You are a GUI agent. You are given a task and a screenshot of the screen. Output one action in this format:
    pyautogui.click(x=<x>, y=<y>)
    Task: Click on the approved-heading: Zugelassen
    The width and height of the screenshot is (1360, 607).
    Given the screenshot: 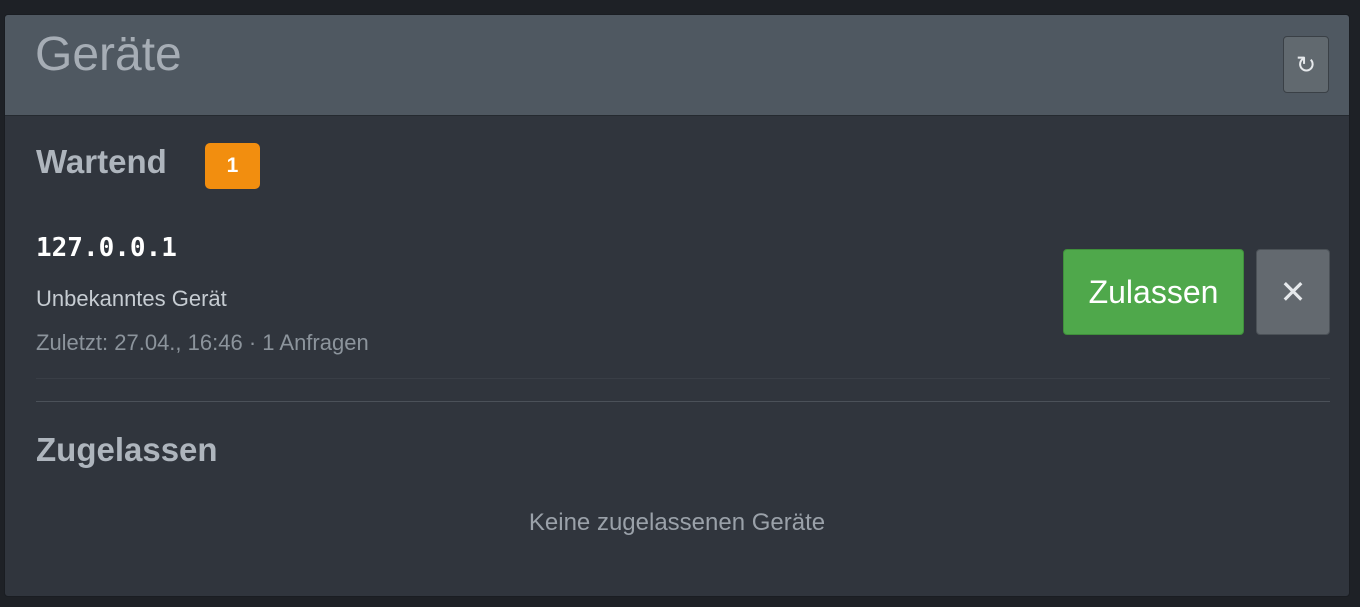 What is the action you would take?
    pyautogui.click(x=127, y=449)
    